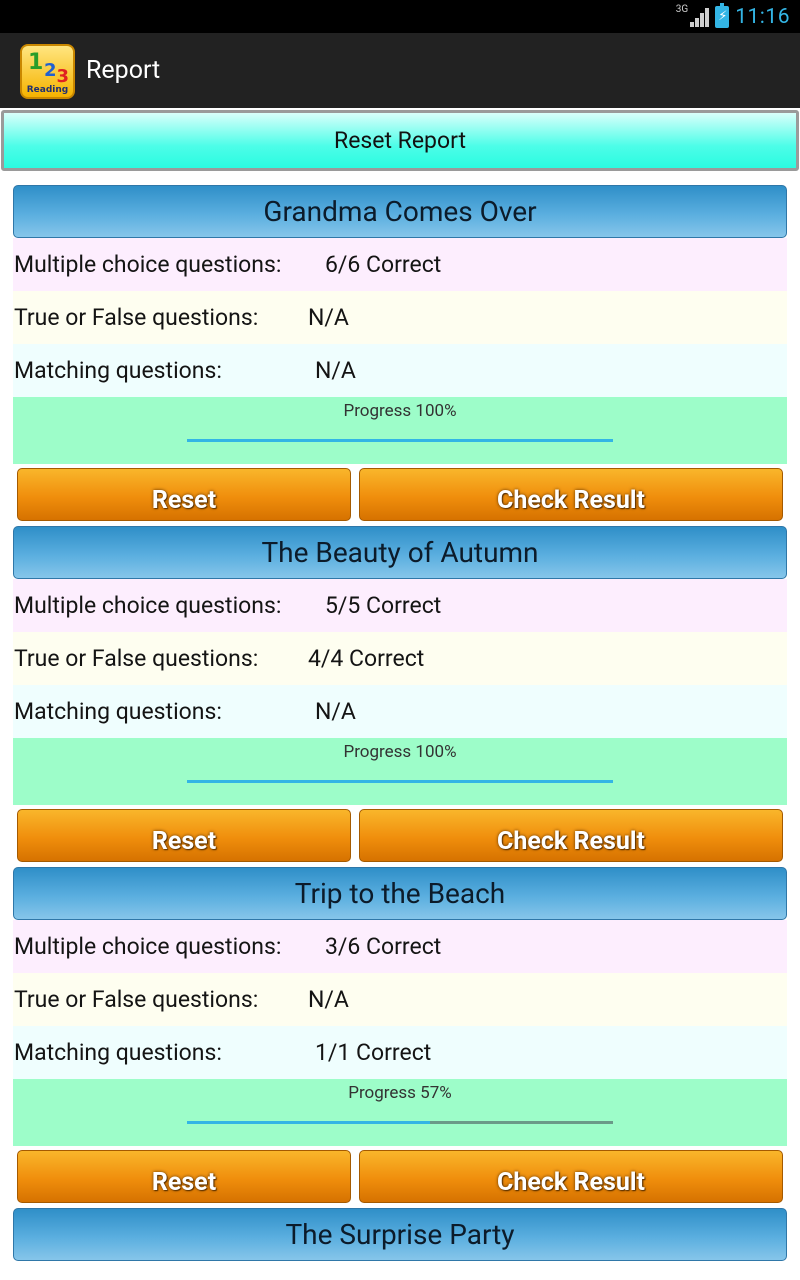 This screenshot has height=1280, width=800. I want to click on signal-icon, so click(700, 17).